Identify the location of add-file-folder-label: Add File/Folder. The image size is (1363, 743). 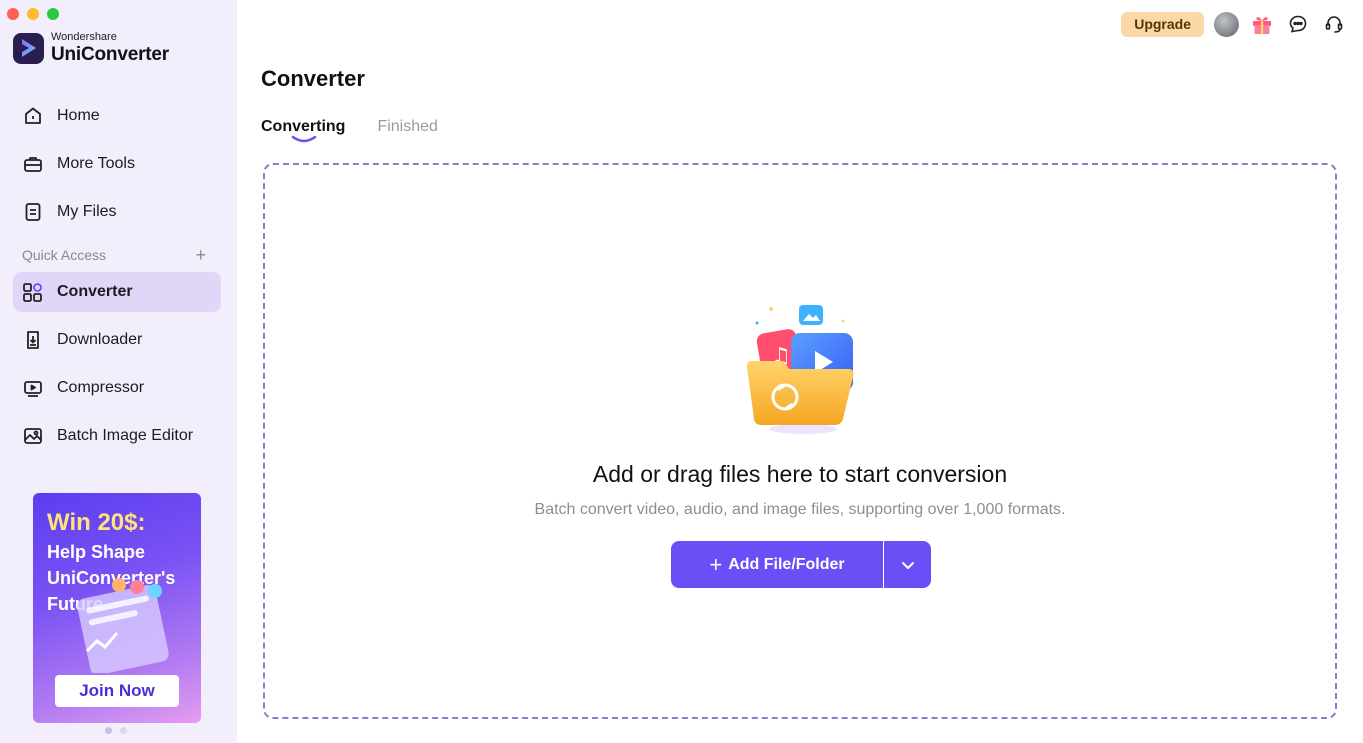
(786, 564).